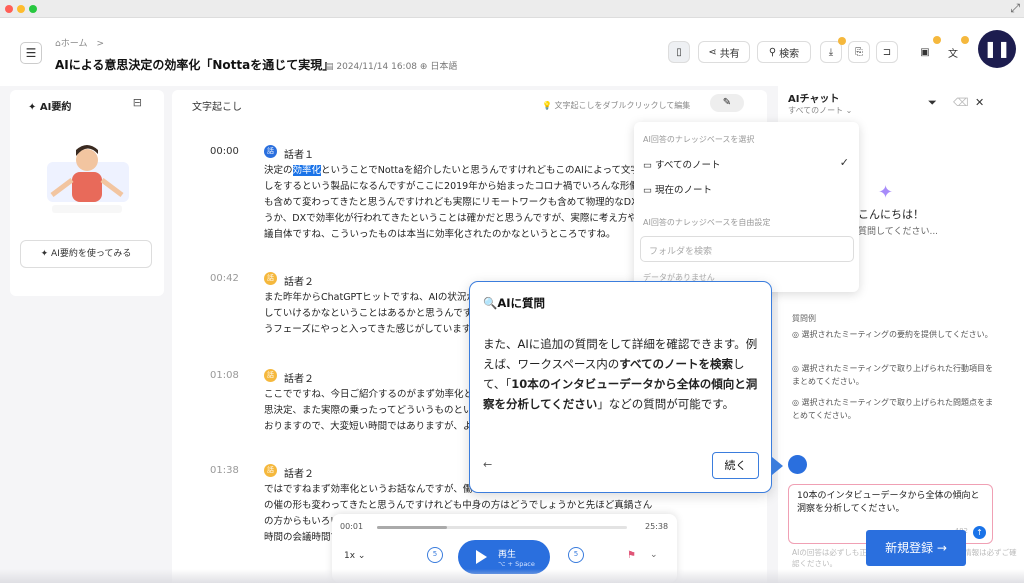 This screenshot has width=1024, height=583. I want to click on current-time: 00:01, so click(352, 526).